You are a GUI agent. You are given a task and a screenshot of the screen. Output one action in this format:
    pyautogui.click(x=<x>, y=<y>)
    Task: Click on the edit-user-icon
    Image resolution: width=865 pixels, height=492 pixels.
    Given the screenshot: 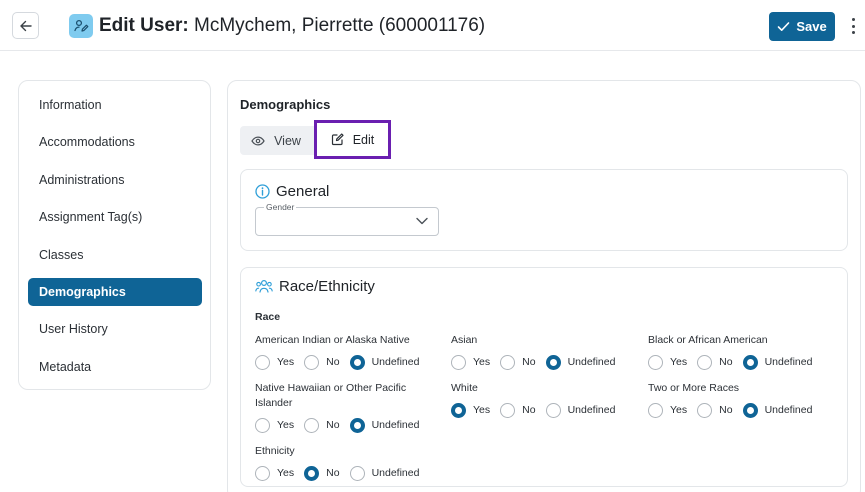 What is the action you would take?
    pyautogui.click(x=81, y=26)
    